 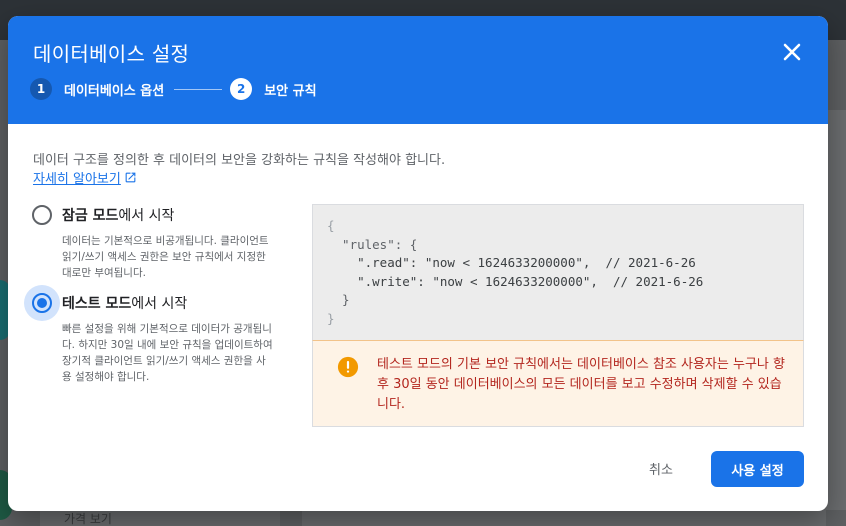 I want to click on step-connector, so click(x=198, y=89).